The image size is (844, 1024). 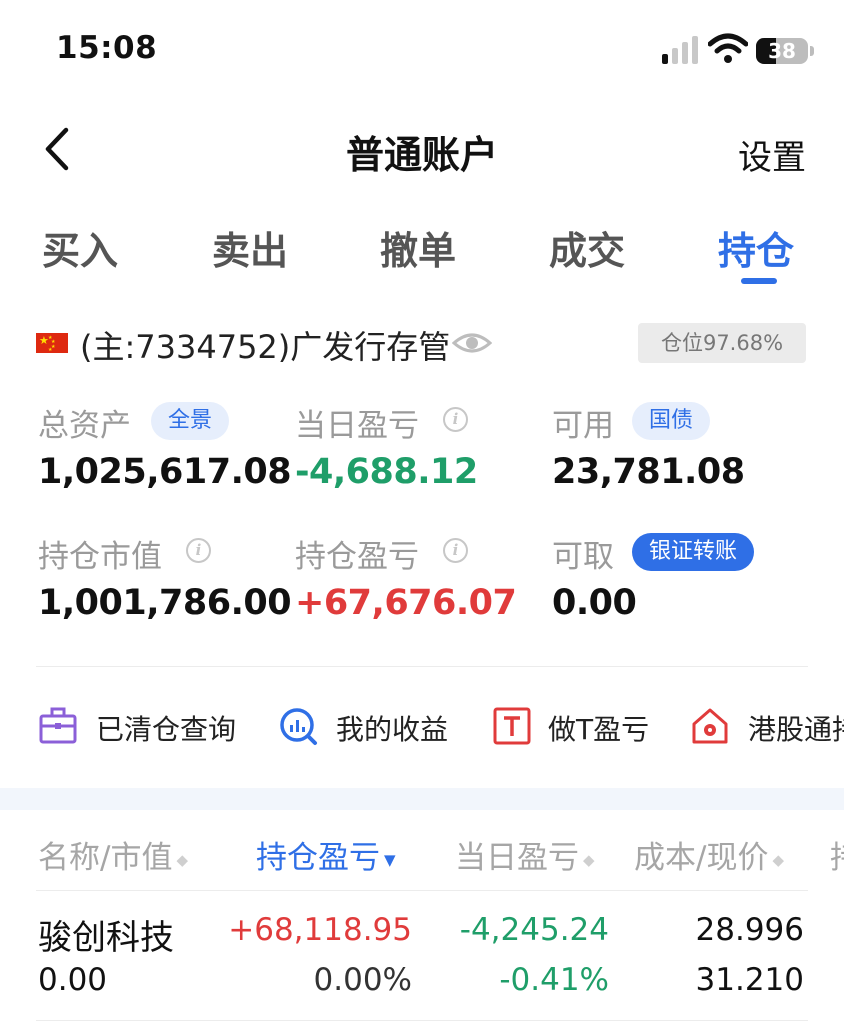 I want to click on daily-pnl-pct-cell: -0.41%, so click(x=554, y=980).